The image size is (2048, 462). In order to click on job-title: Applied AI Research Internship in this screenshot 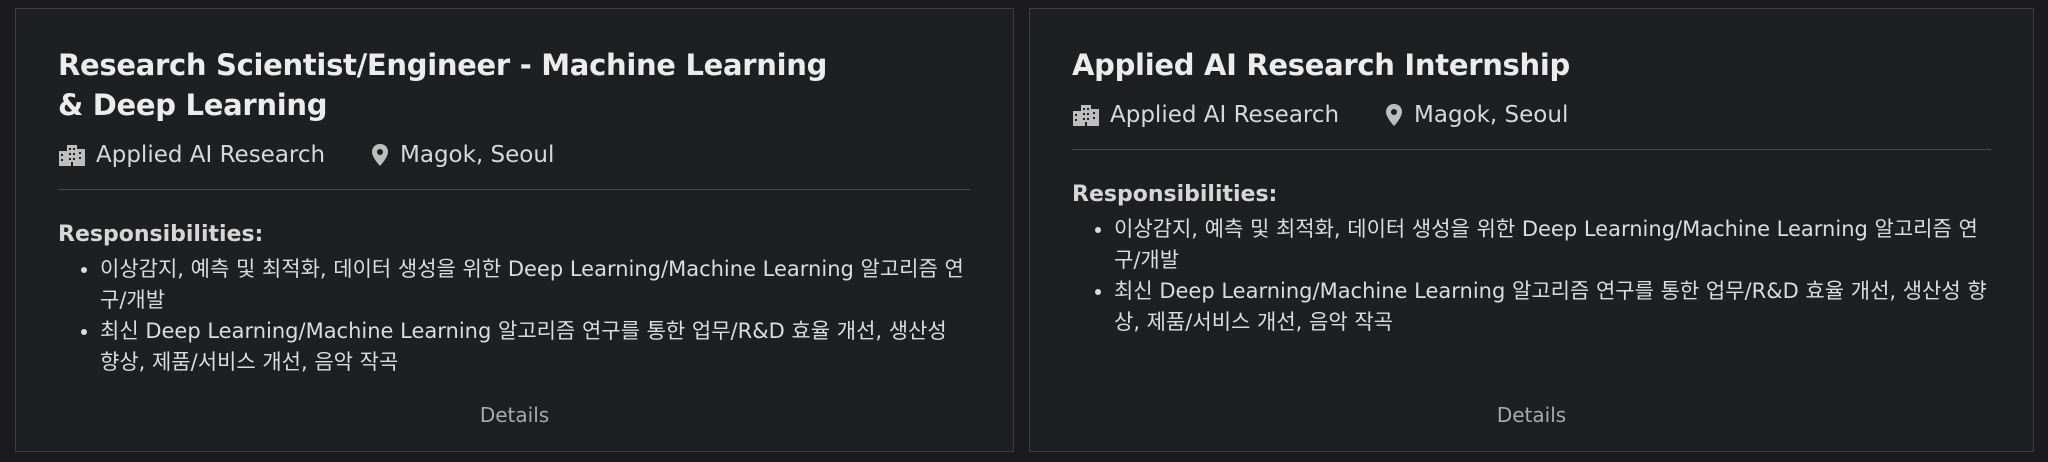, I will do `click(1467, 65)`.